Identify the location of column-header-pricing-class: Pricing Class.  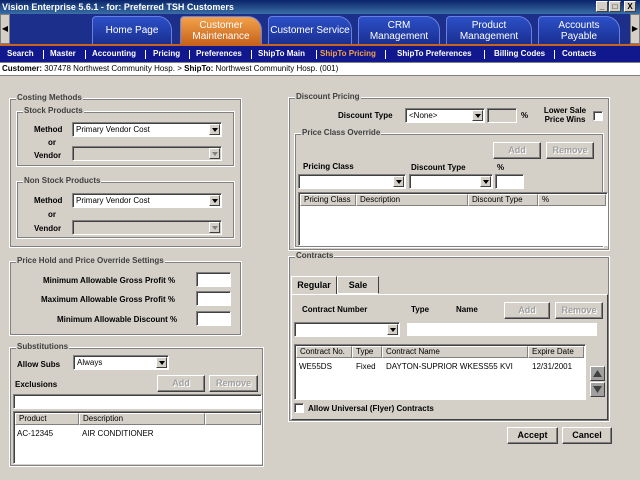
(328, 200).